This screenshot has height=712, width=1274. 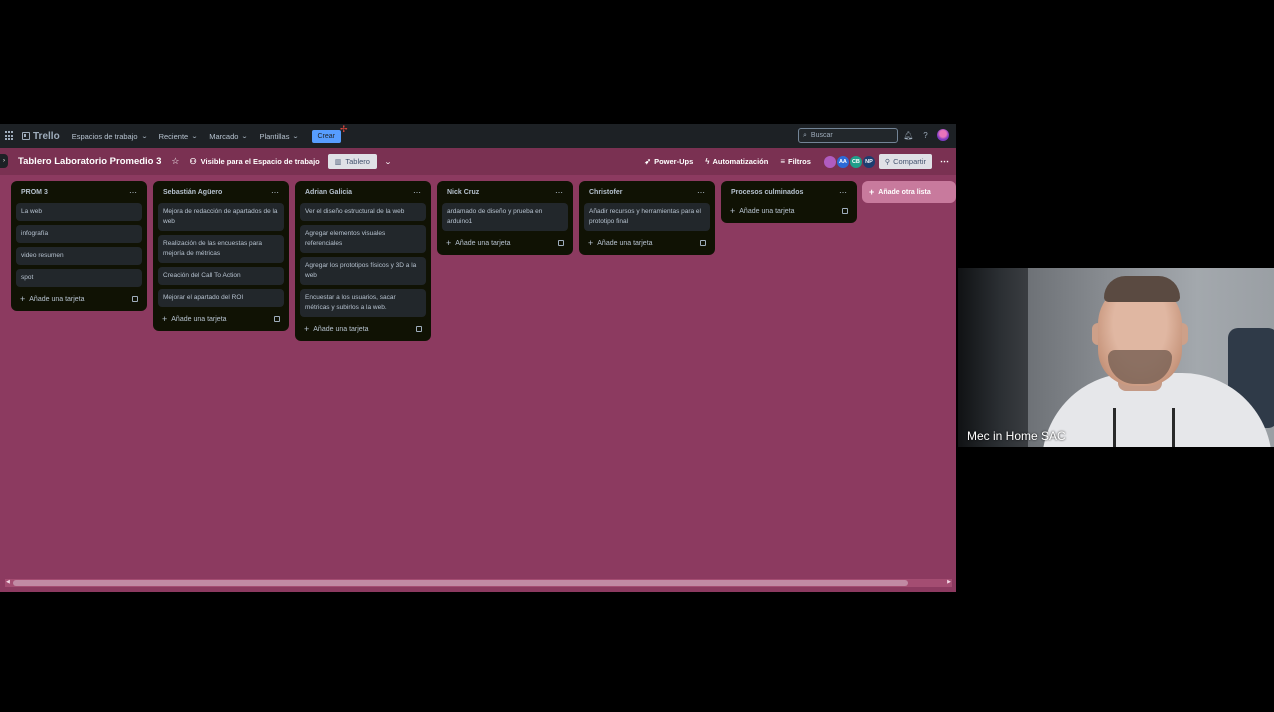 What do you see at coordinates (855, 161) in the screenshot?
I see `member-avatar: CB` at bounding box center [855, 161].